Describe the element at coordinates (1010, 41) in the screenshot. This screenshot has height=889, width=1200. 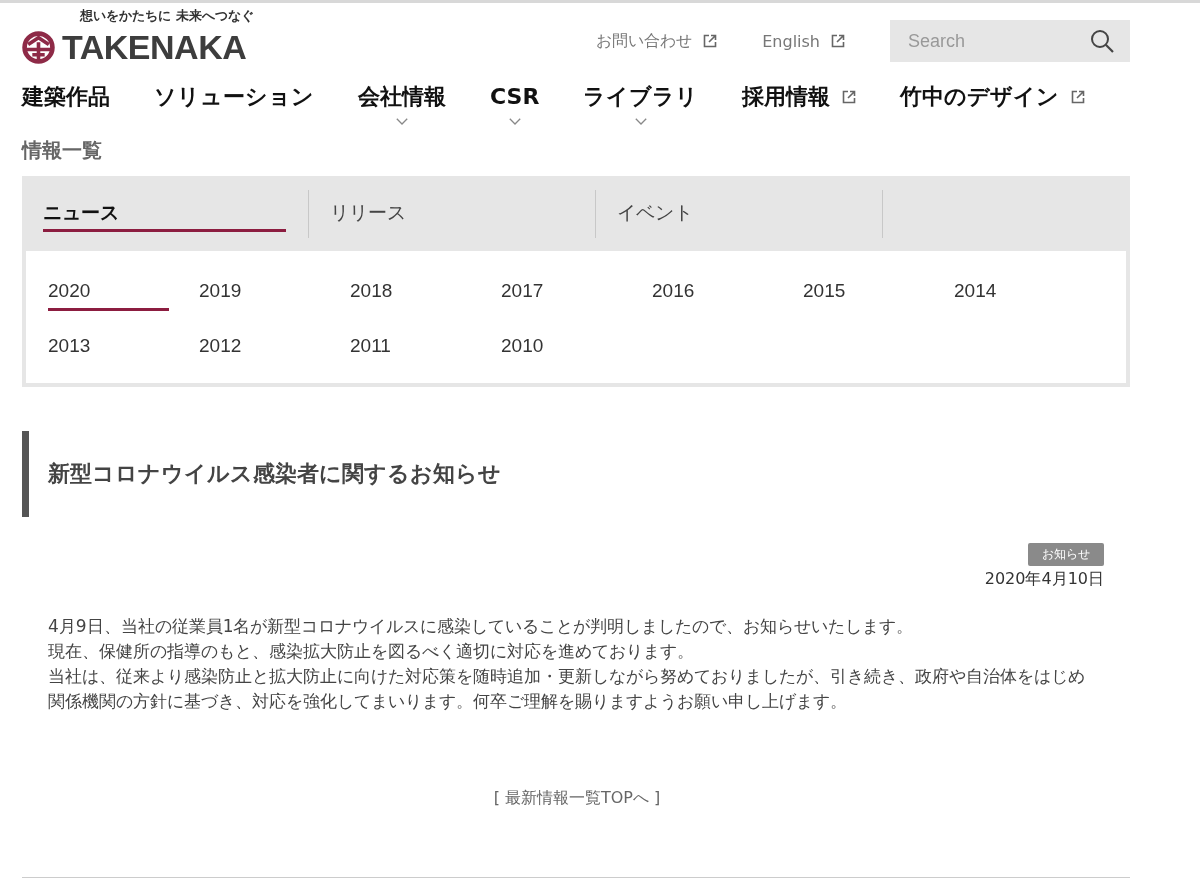
I see `search-field: Search` at that location.